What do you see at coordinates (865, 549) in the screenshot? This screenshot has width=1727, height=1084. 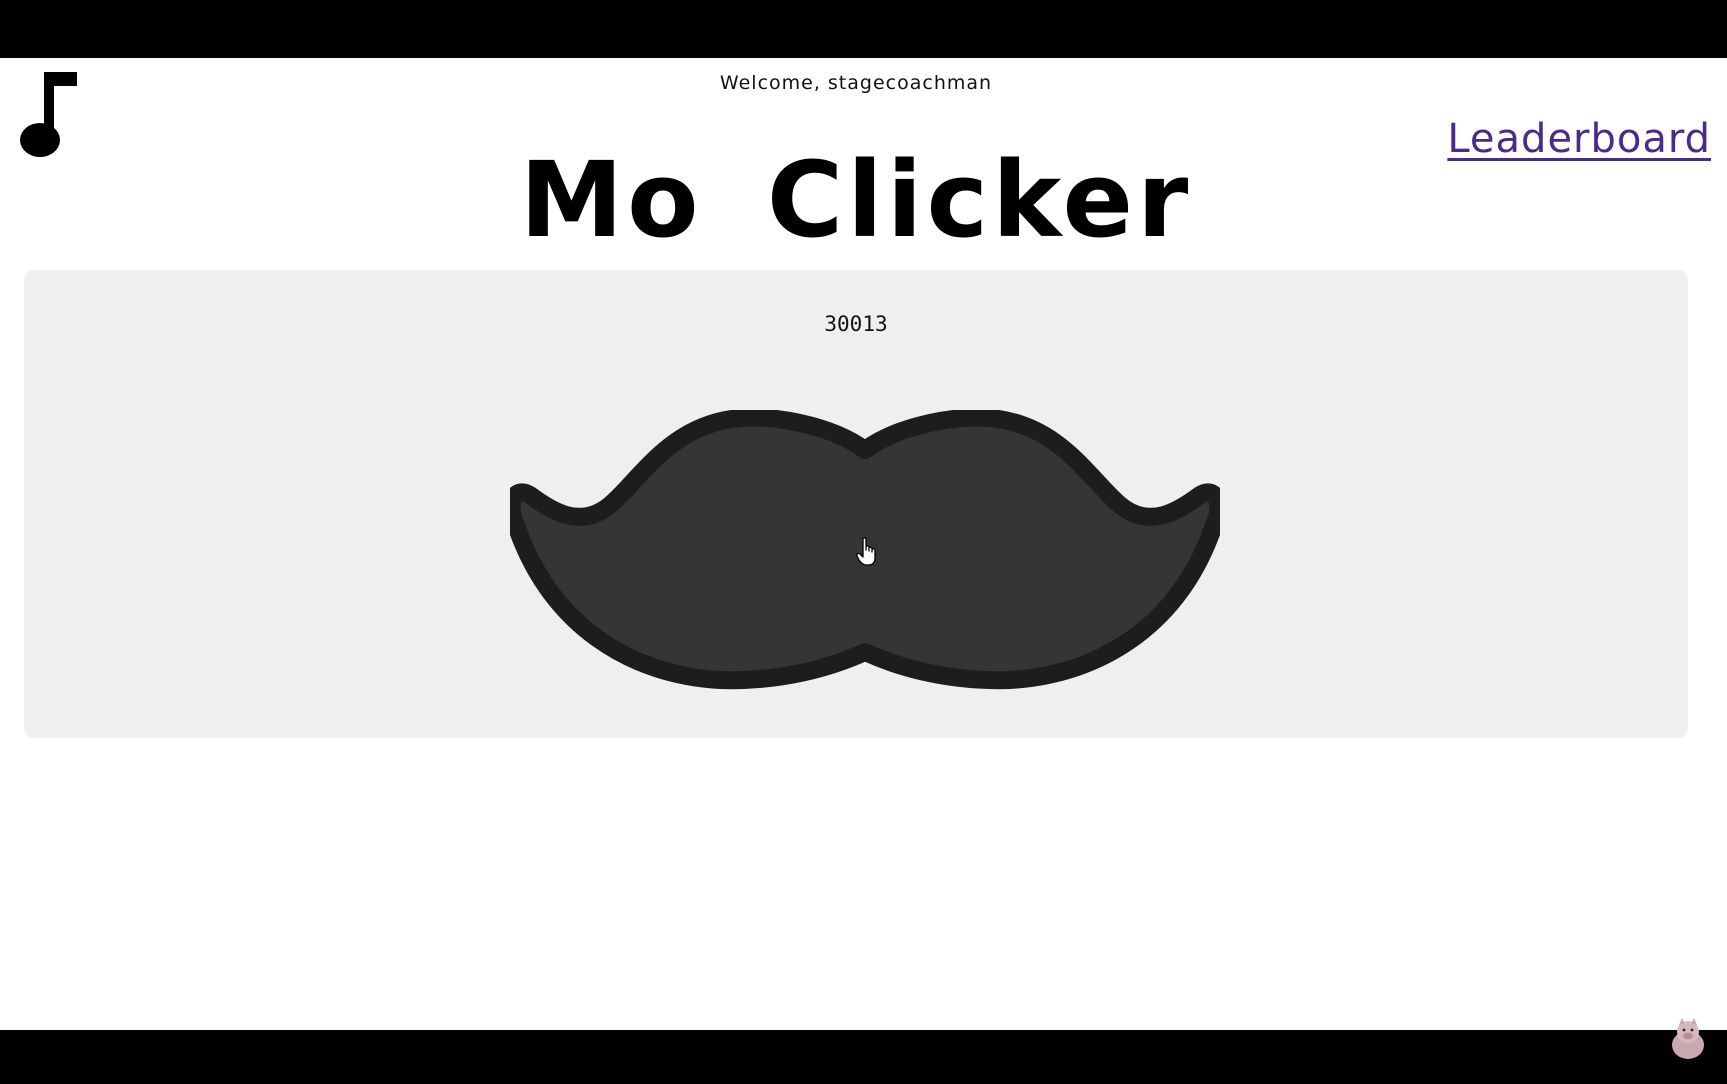 I see `mustache-icon` at bounding box center [865, 549].